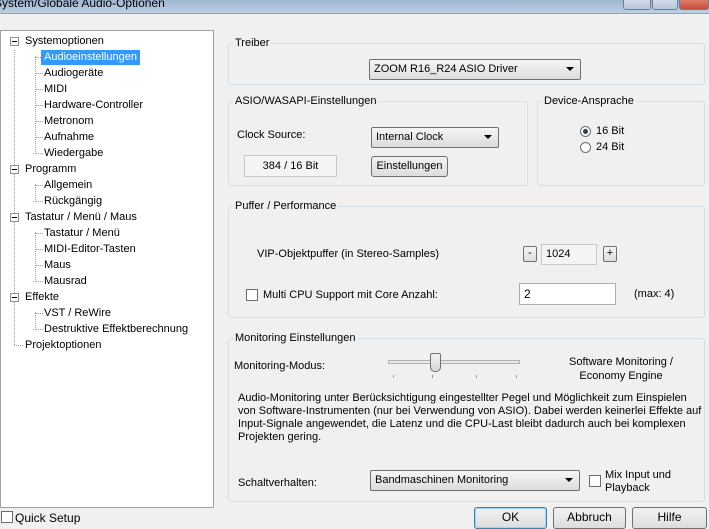  Describe the element at coordinates (669, 518) in the screenshot. I see `hilfe-button: Hilfe` at that location.